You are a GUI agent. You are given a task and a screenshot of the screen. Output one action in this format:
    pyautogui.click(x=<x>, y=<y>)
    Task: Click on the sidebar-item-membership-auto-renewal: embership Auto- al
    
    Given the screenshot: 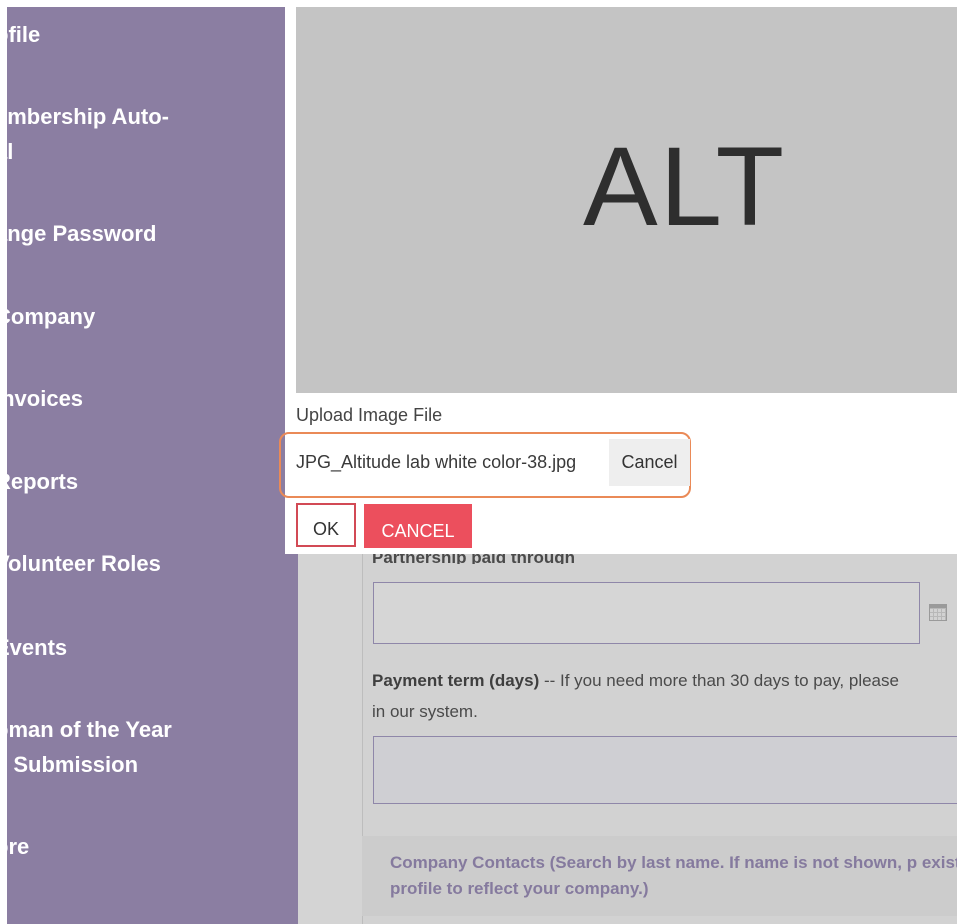 What is the action you would take?
    pyautogui.click(x=151, y=134)
    